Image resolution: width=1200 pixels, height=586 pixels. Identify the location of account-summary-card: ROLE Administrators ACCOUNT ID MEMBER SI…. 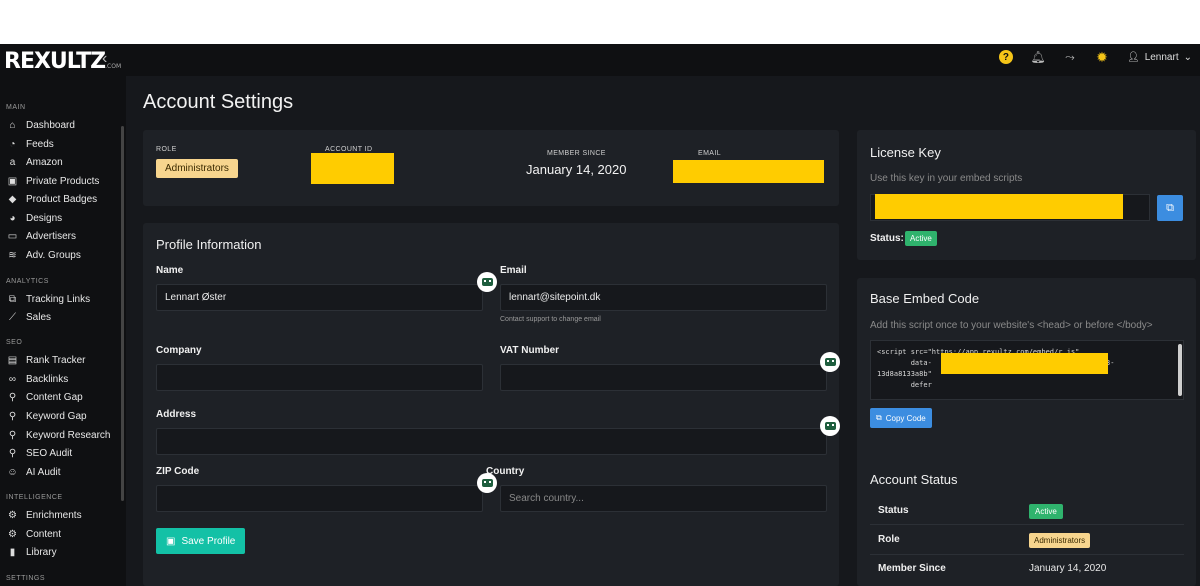
(491, 168).